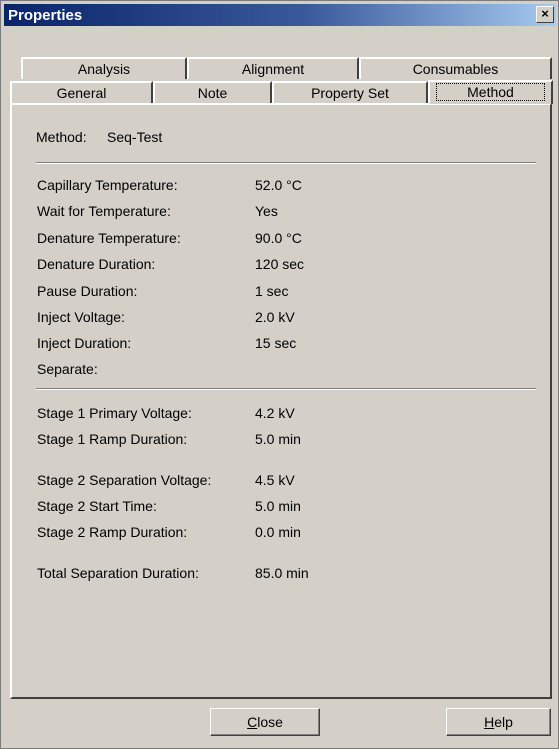 This screenshot has width=559, height=749. I want to click on stage-label: Stage 2 Ramp Duration:, so click(112, 532).